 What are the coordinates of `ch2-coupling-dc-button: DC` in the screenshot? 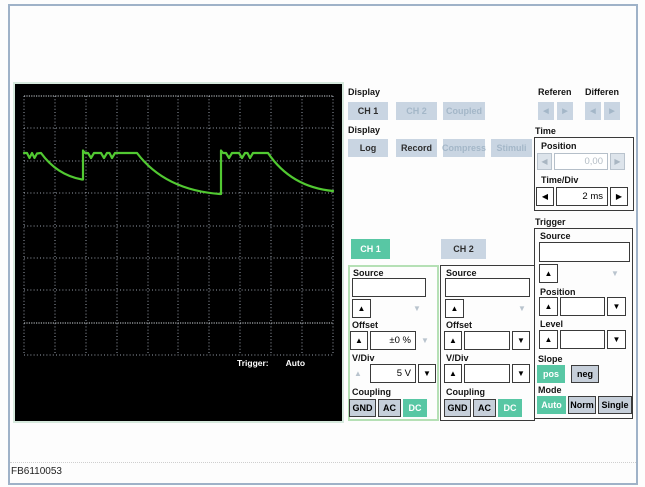 It's located at (510, 408).